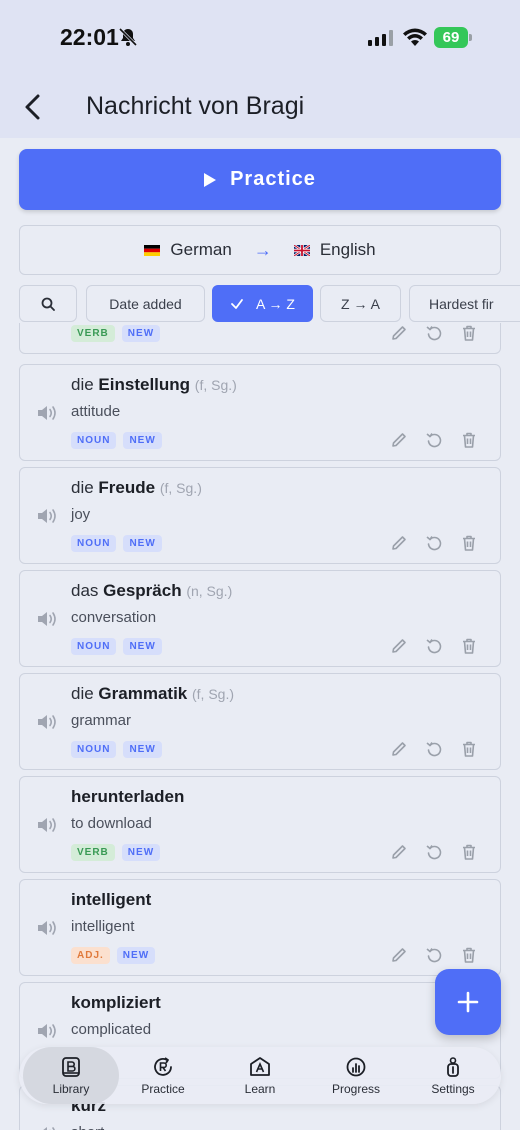 Image resolution: width=520 pixels, height=1130 pixels. I want to click on word-text: Einstellung, so click(144, 384).